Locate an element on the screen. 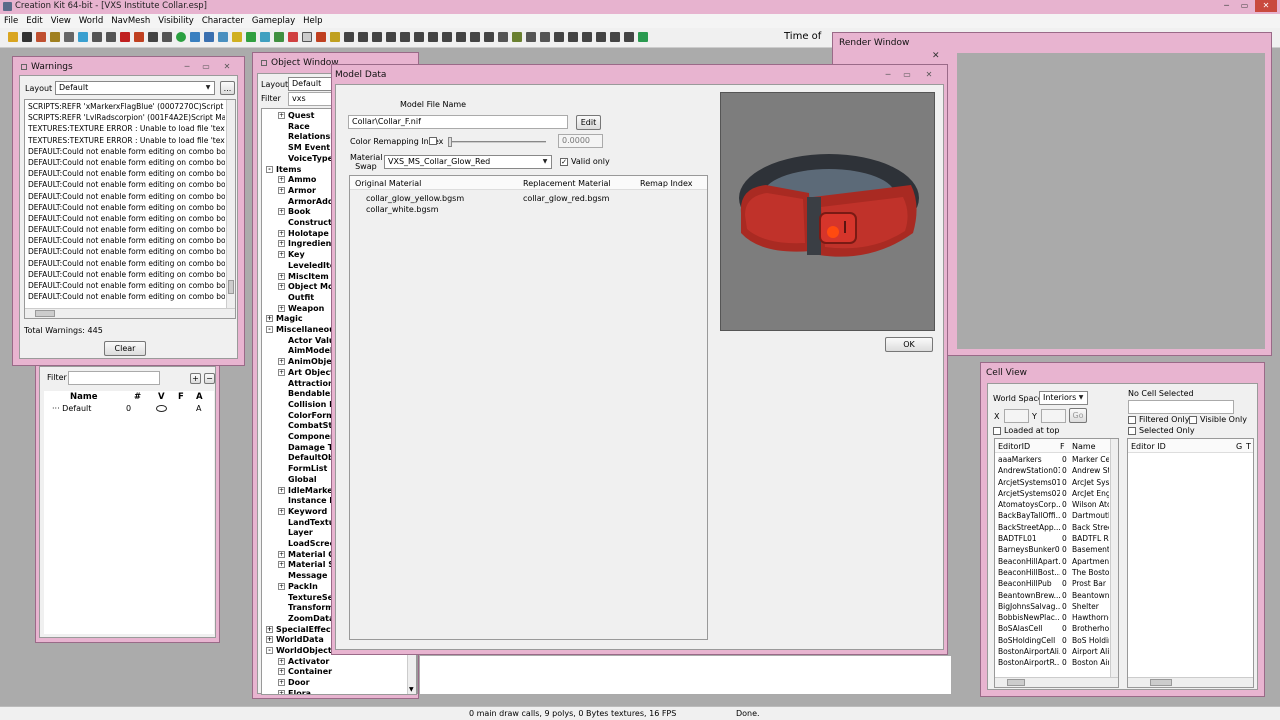  menu-navmesh: NavMesh is located at coordinates (130, 21).